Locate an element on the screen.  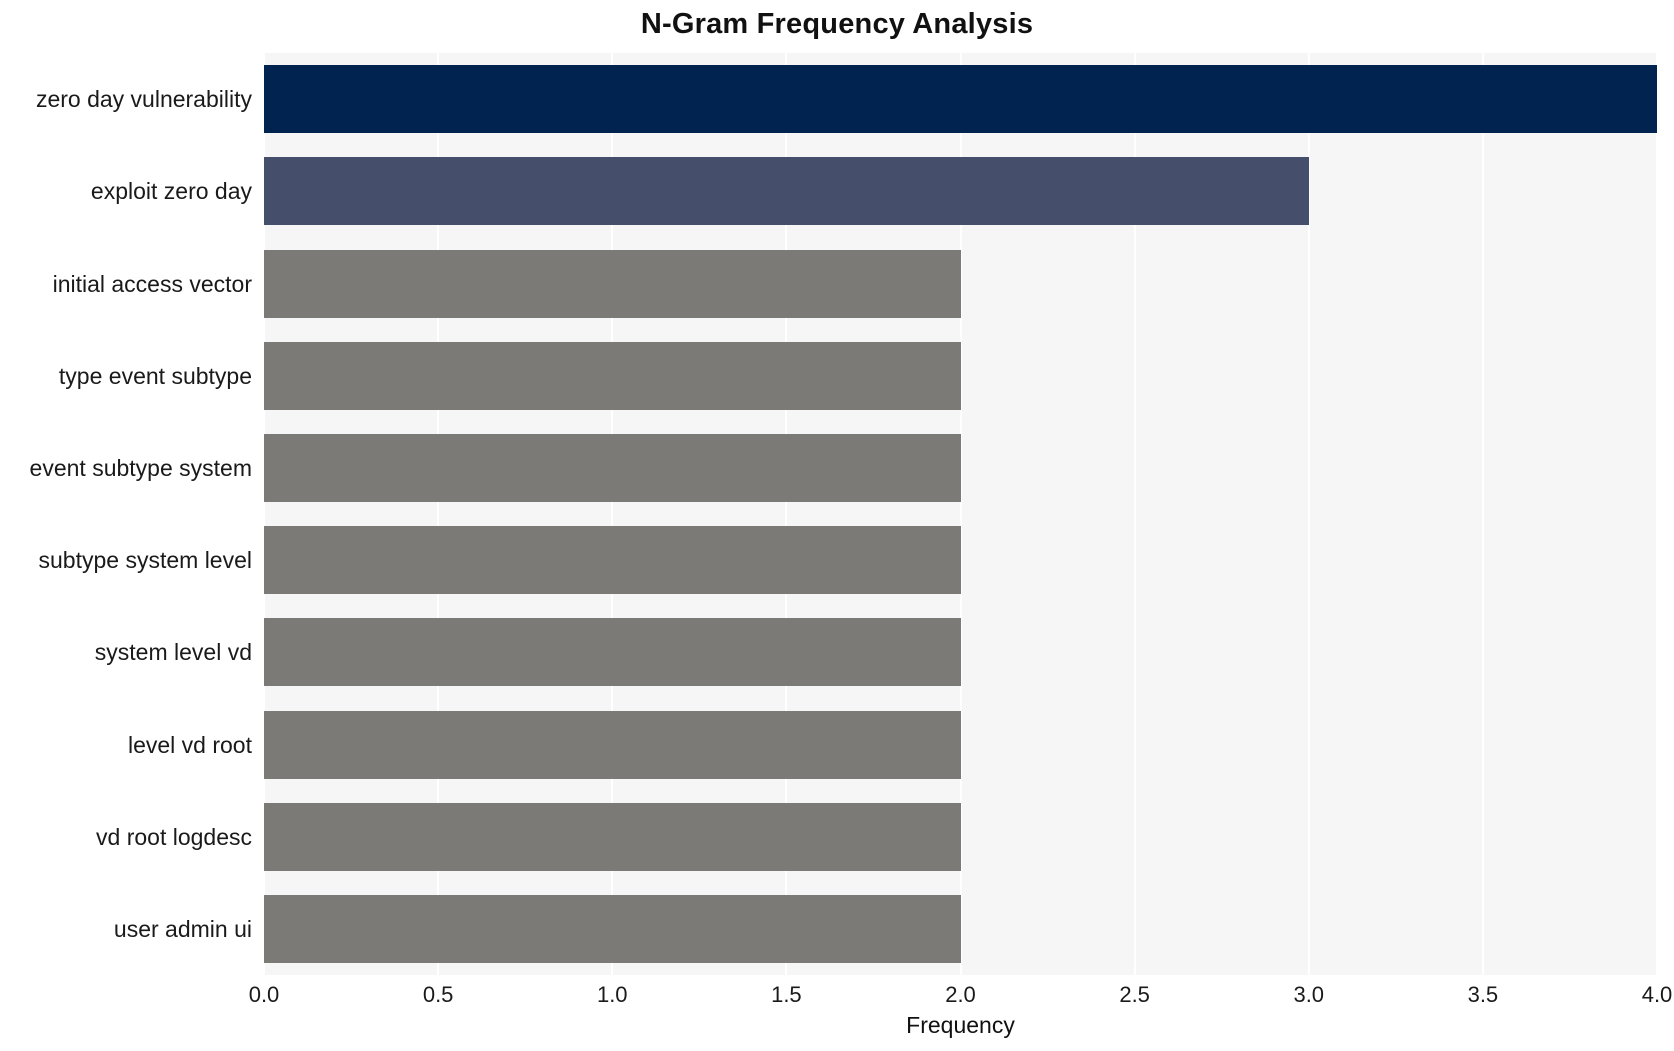
x-tick-label: 4.0 is located at coordinates (1657, 994).